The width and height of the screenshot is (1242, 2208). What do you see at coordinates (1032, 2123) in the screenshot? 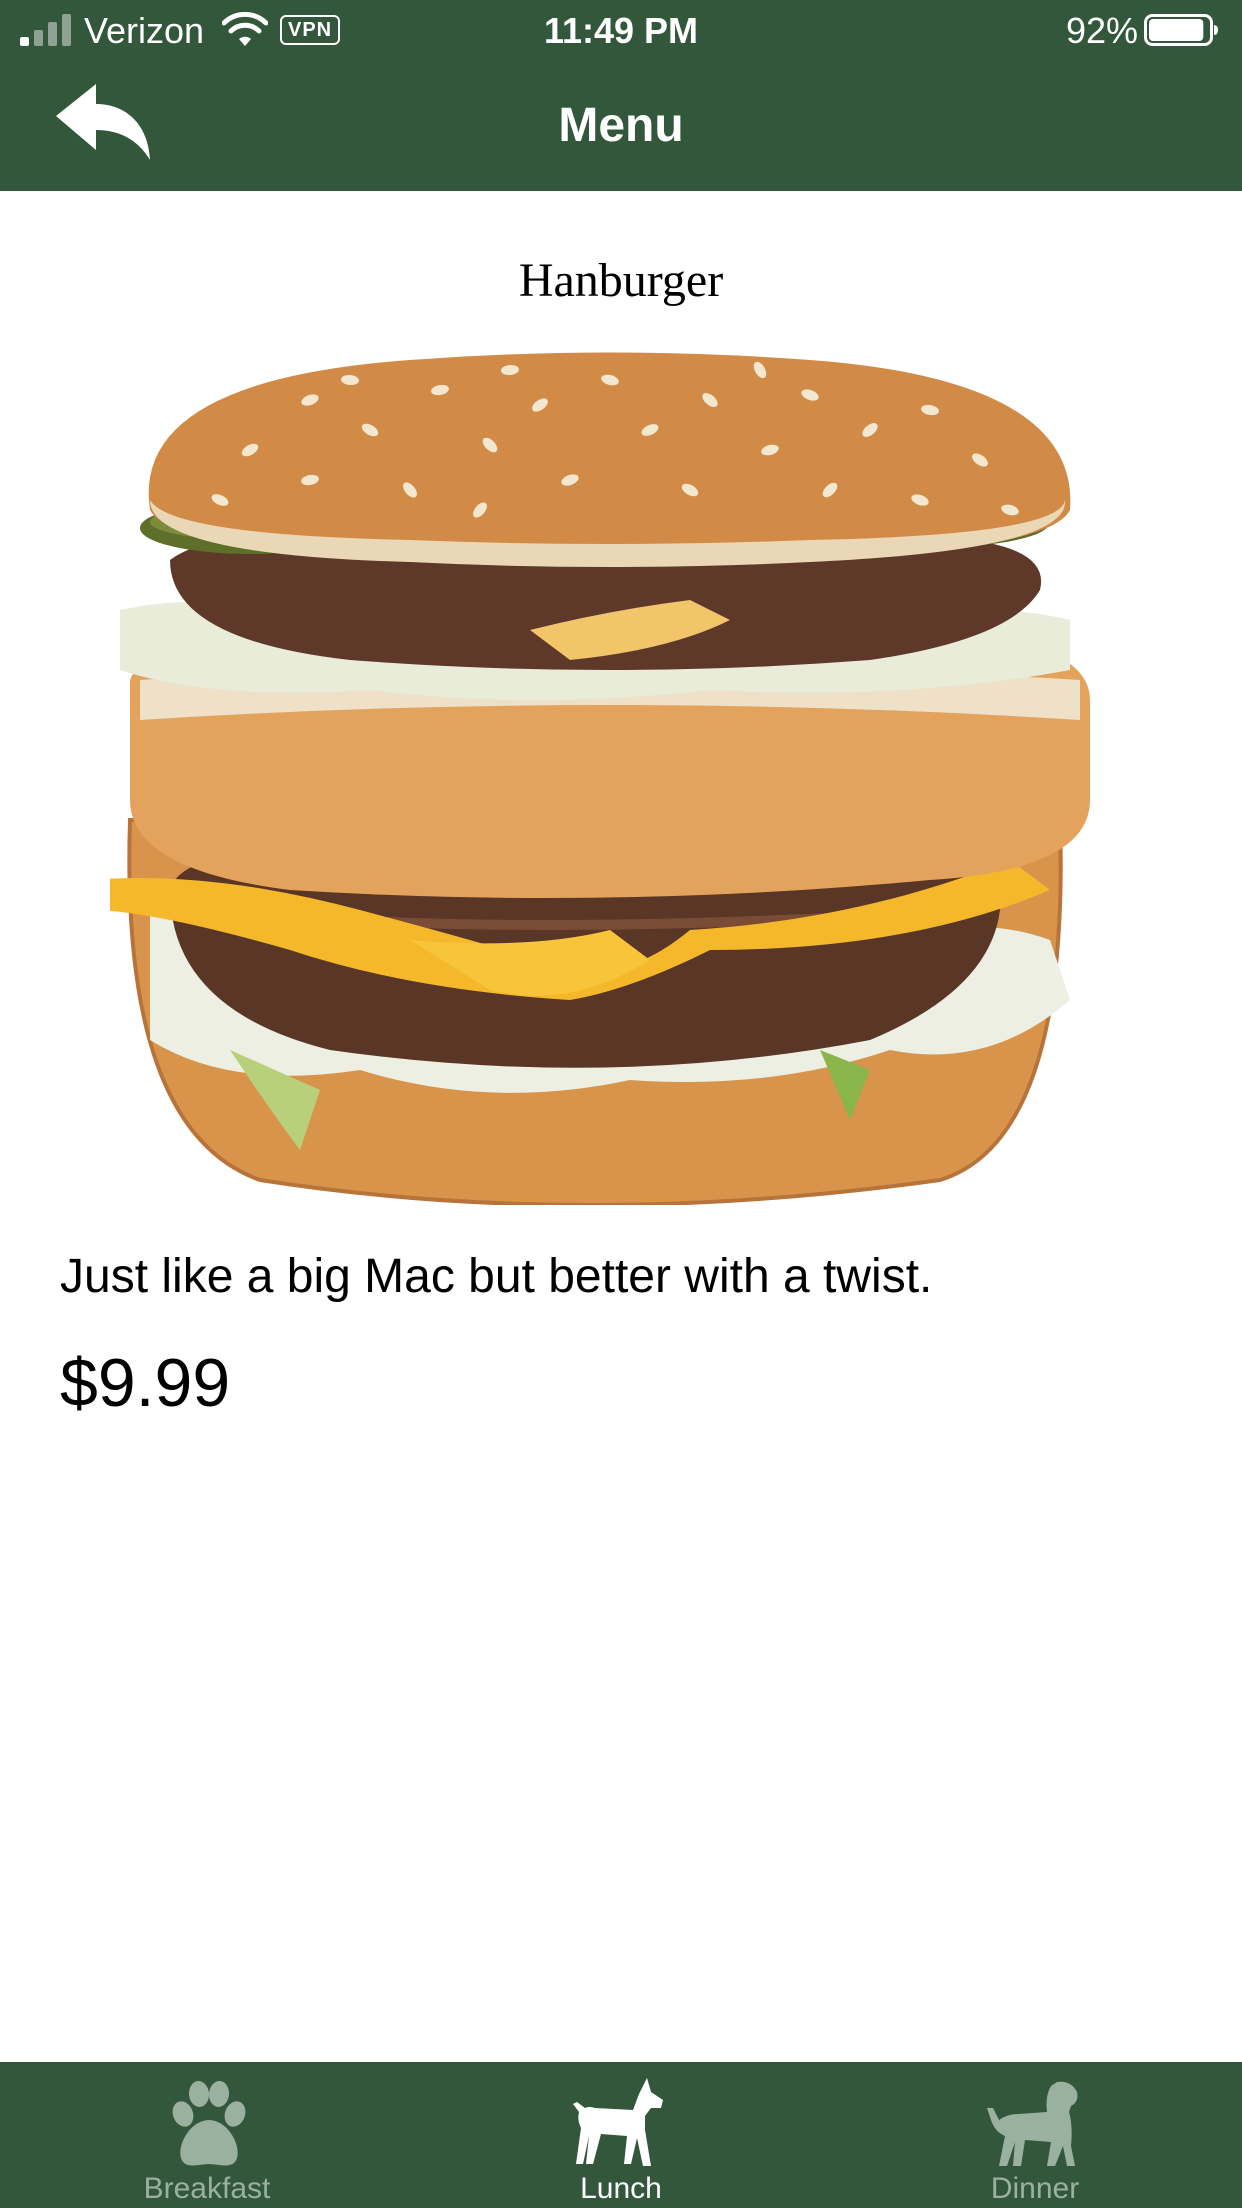
I see `monkey-icon` at bounding box center [1032, 2123].